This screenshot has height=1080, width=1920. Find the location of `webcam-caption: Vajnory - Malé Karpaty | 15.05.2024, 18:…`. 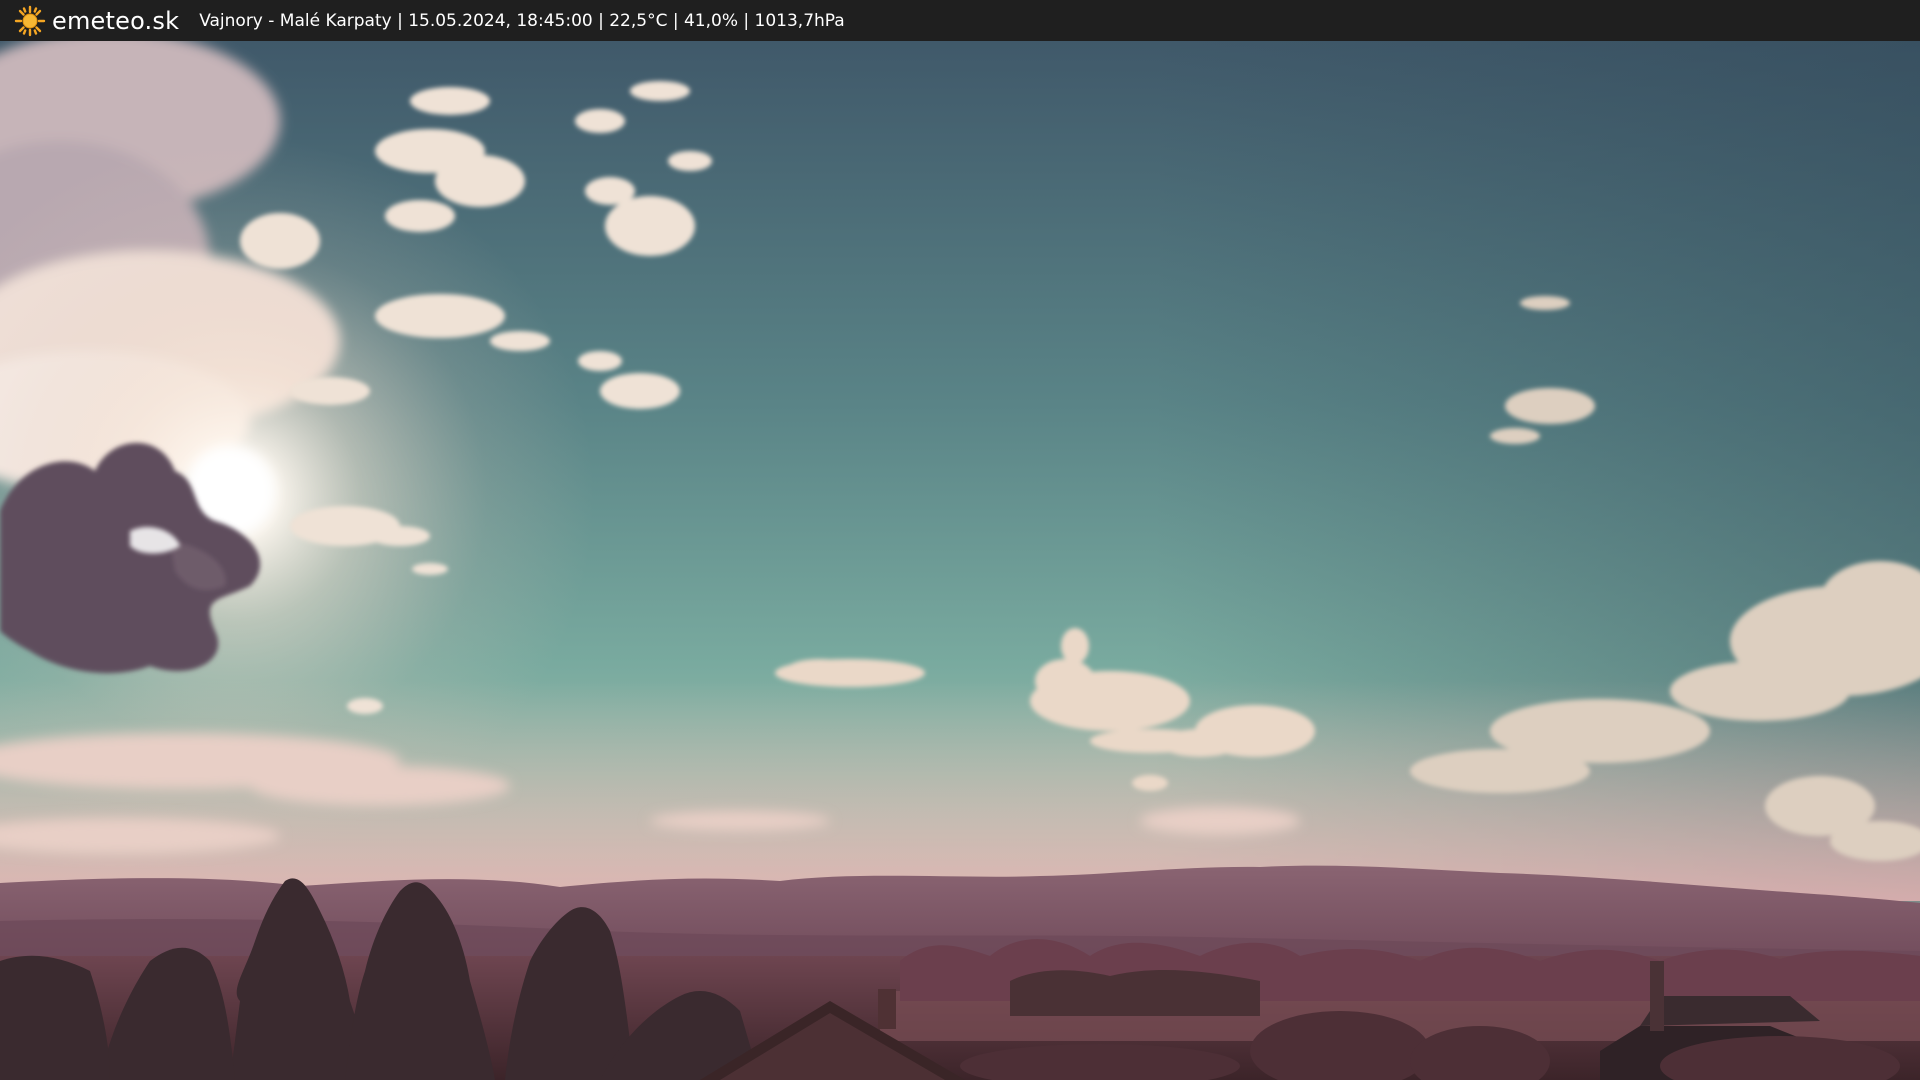

webcam-caption: Vajnory - Malé Karpaty | 15.05.2024, 18:… is located at coordinates (522, 20).